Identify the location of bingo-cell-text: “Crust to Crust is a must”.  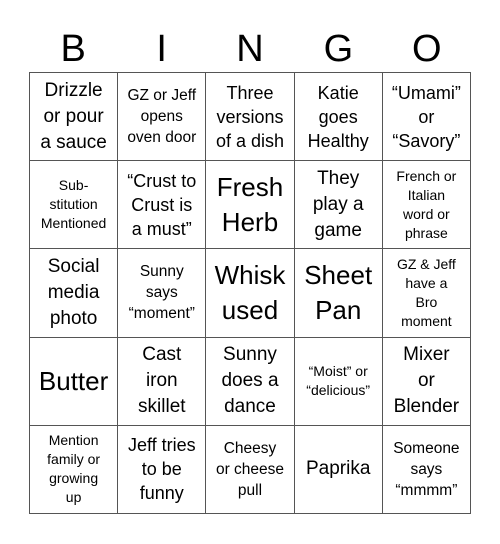
(162, 204).